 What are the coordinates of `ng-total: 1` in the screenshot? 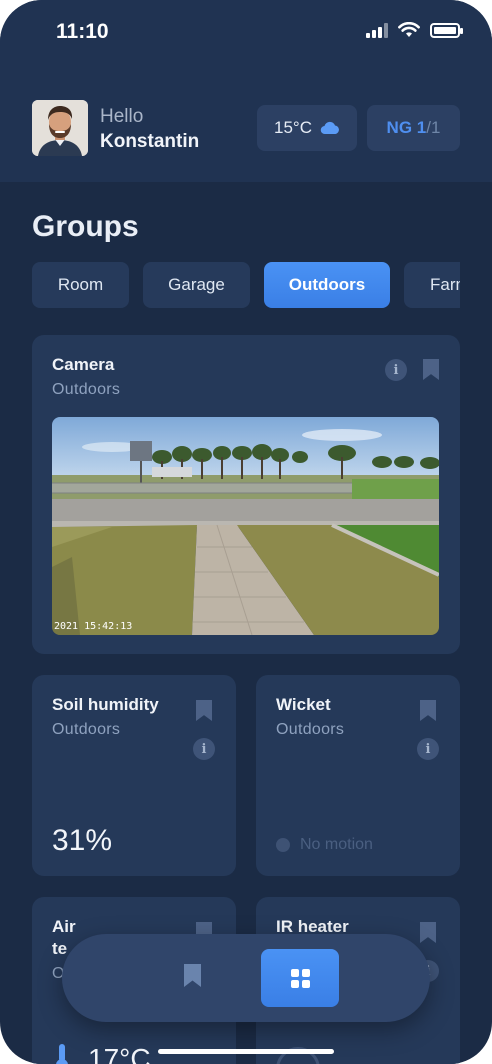 It's located at (435, 127).